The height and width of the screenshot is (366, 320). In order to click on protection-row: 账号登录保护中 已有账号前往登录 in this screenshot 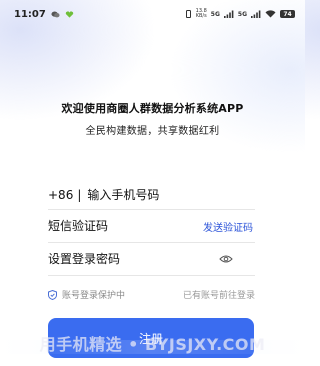, I will do `click(151, 294)`.